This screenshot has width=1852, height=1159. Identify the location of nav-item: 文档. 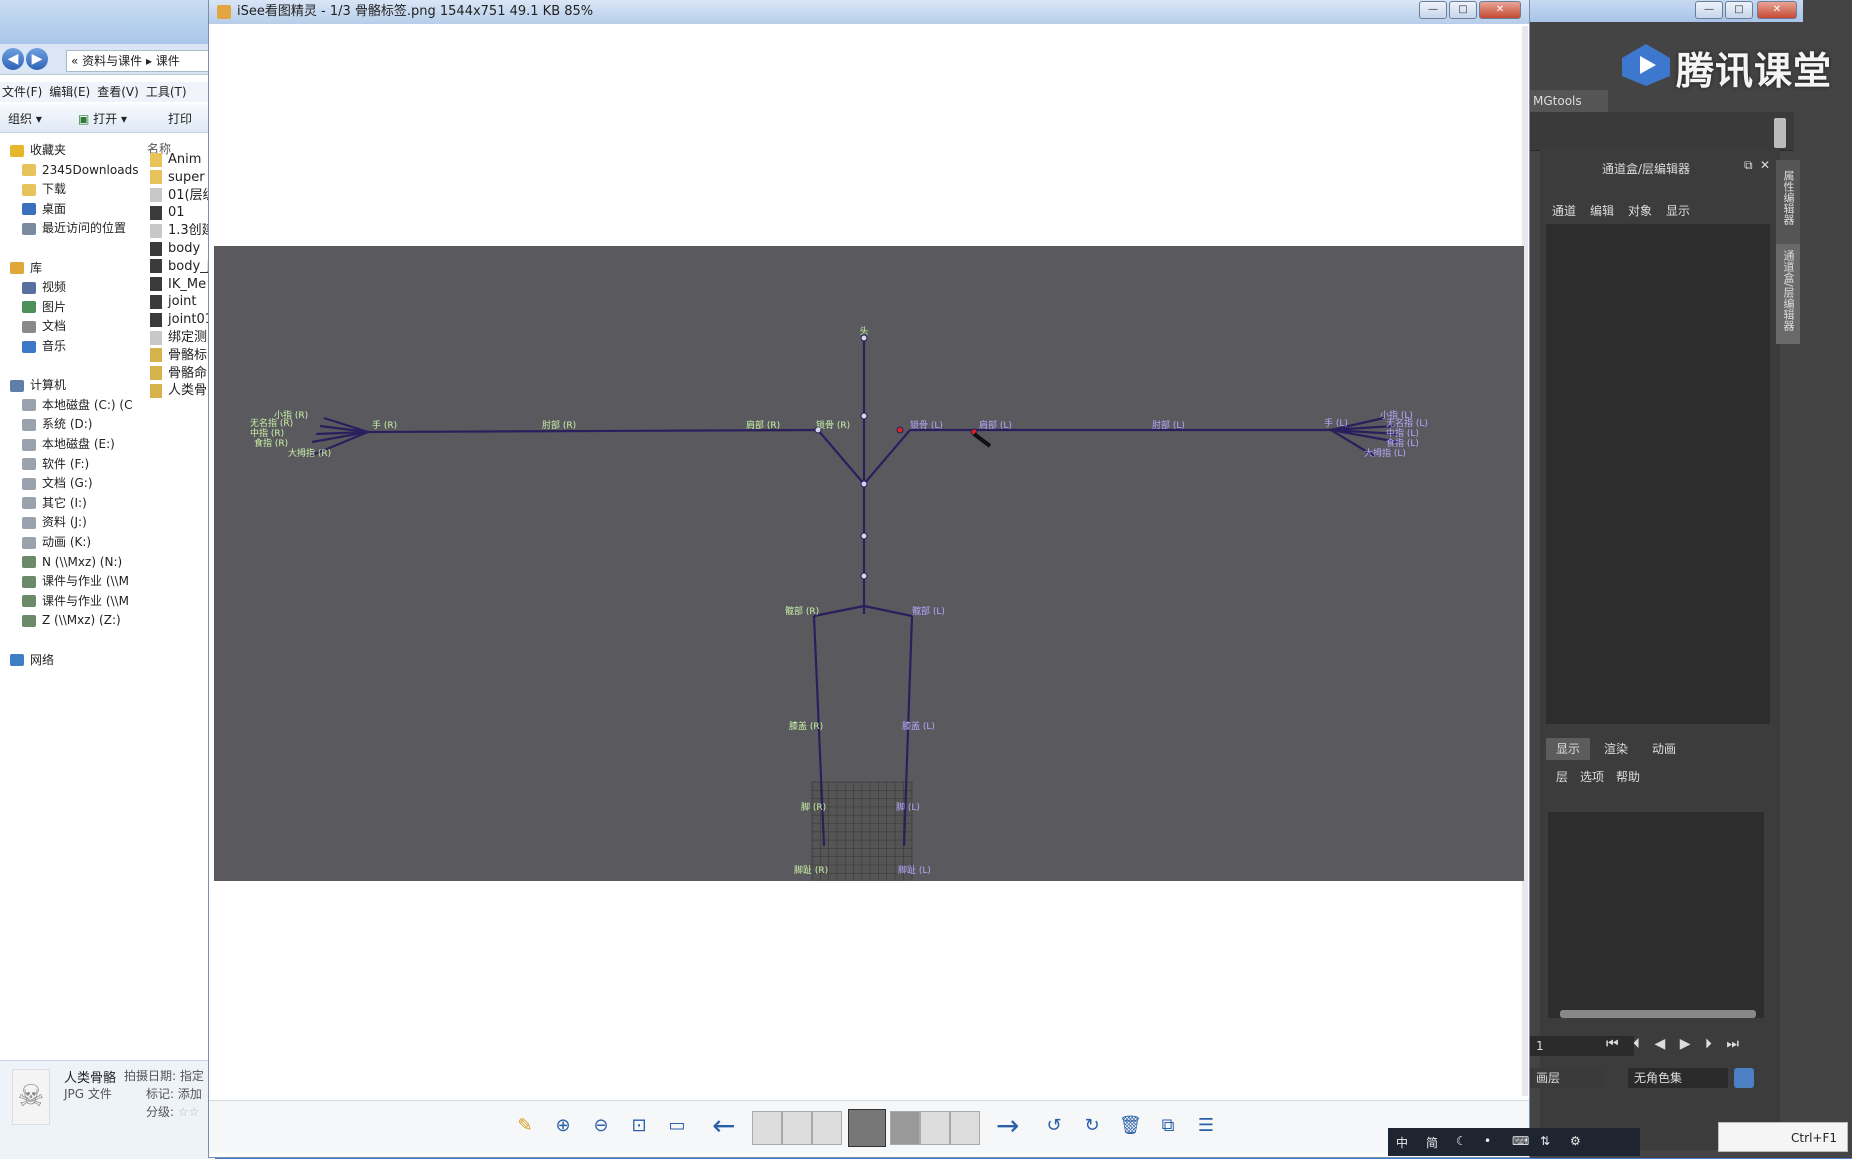
(44, 326).